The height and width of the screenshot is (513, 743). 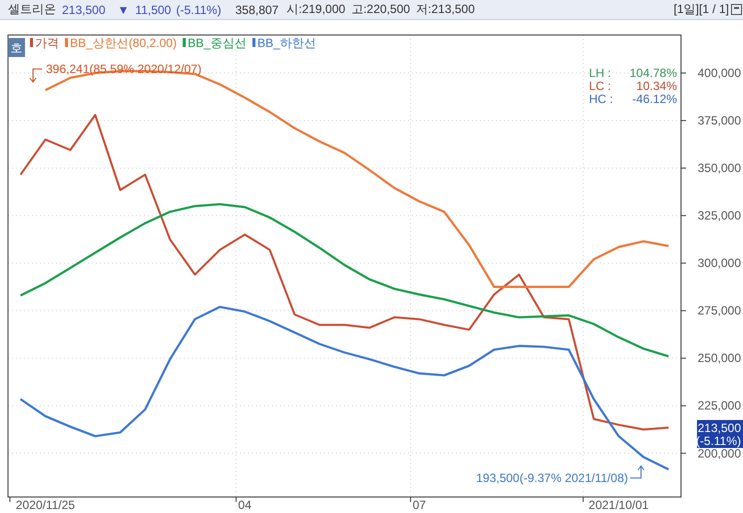 I want to click on stat-value: -46.12%, so click(x=654, y=99).